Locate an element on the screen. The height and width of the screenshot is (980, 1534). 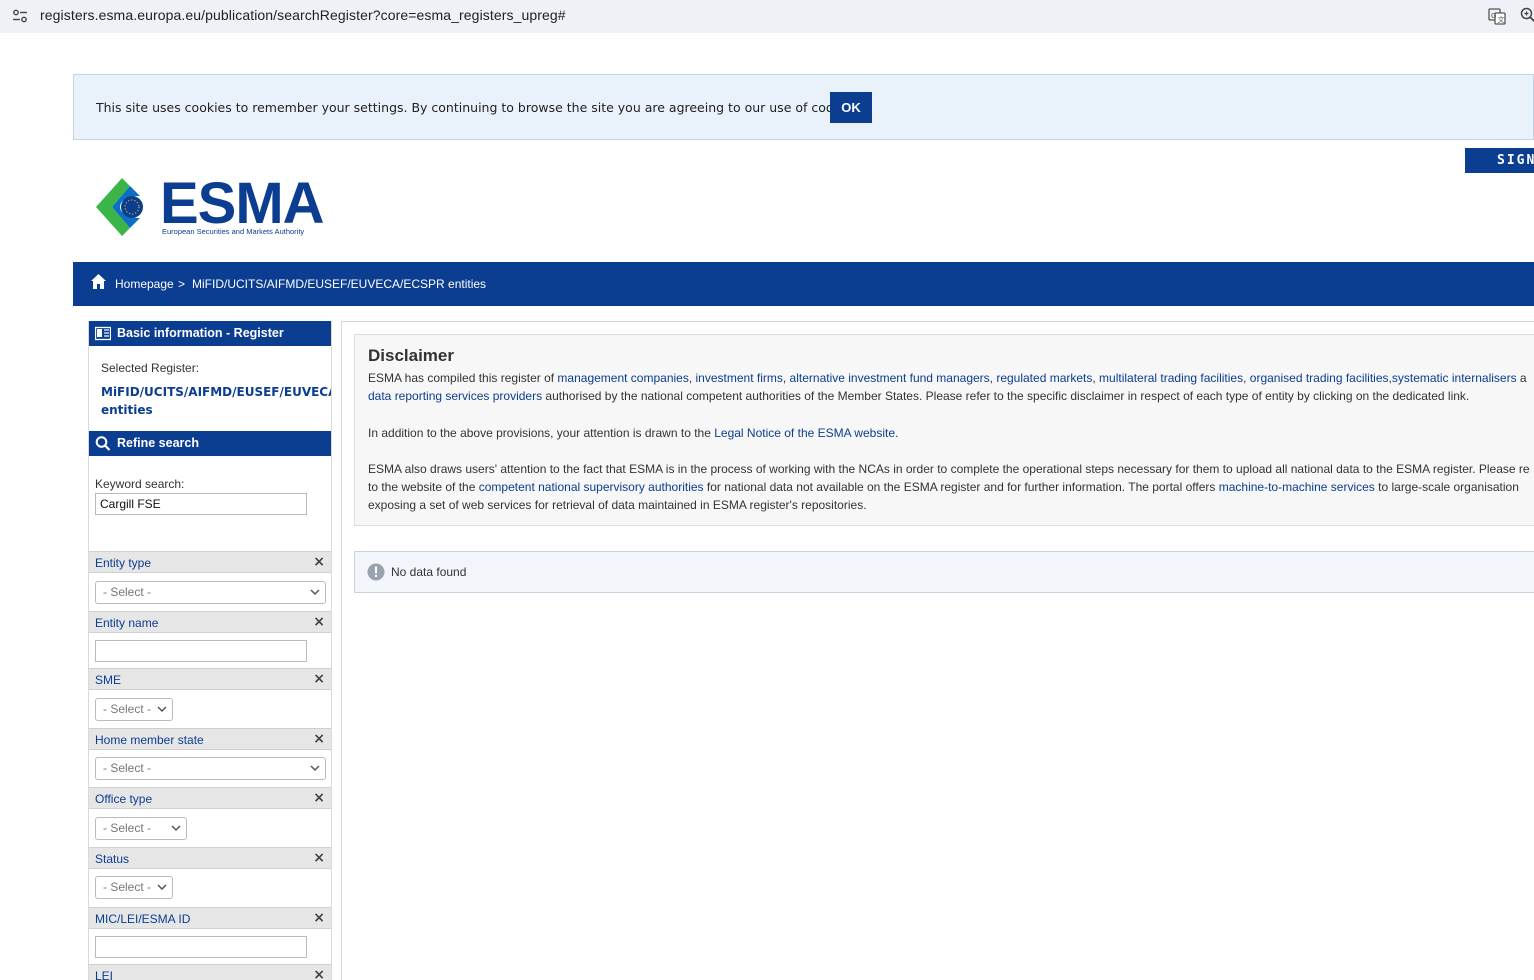
svg-text: 文 is located at coordinates (1501, 19).